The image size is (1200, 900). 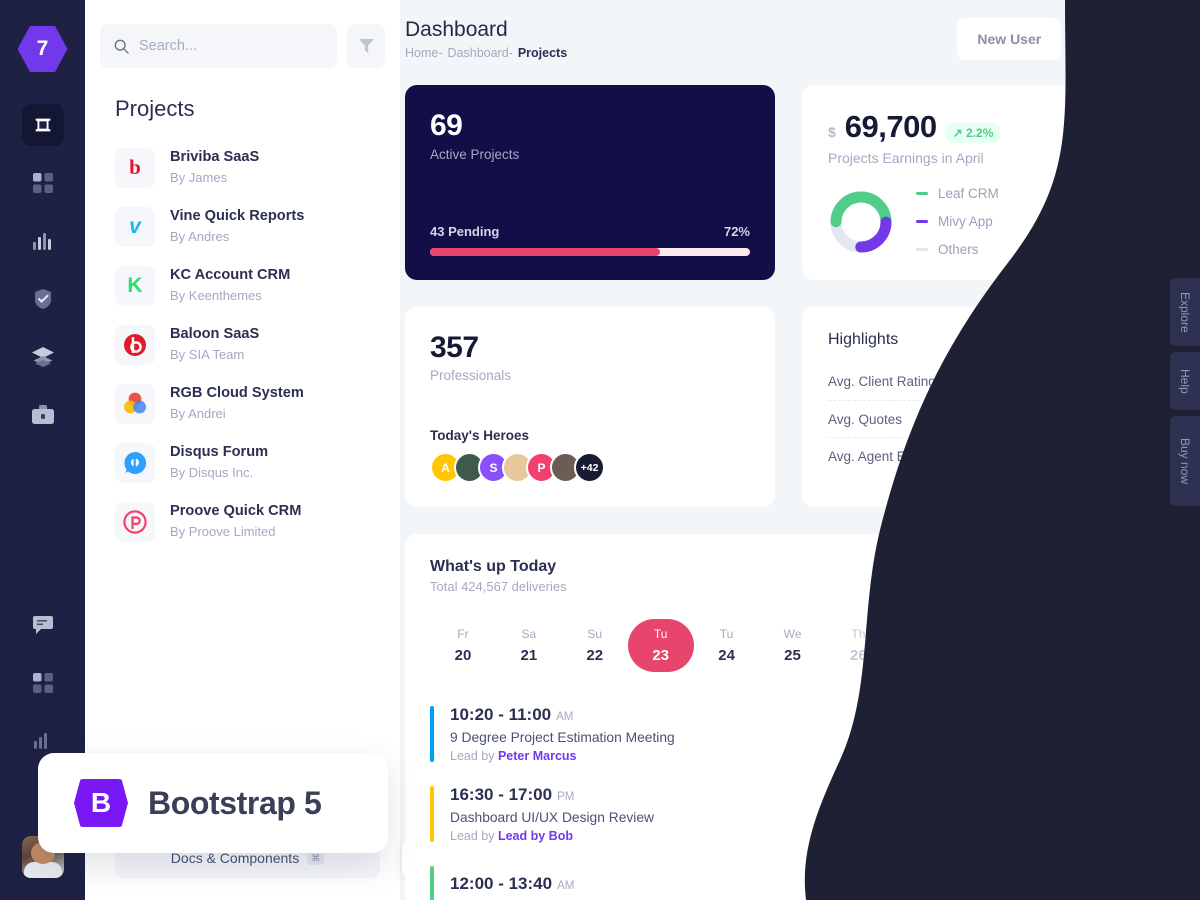 I want to click on day-of-week: Th, so click(x=858, y=634).